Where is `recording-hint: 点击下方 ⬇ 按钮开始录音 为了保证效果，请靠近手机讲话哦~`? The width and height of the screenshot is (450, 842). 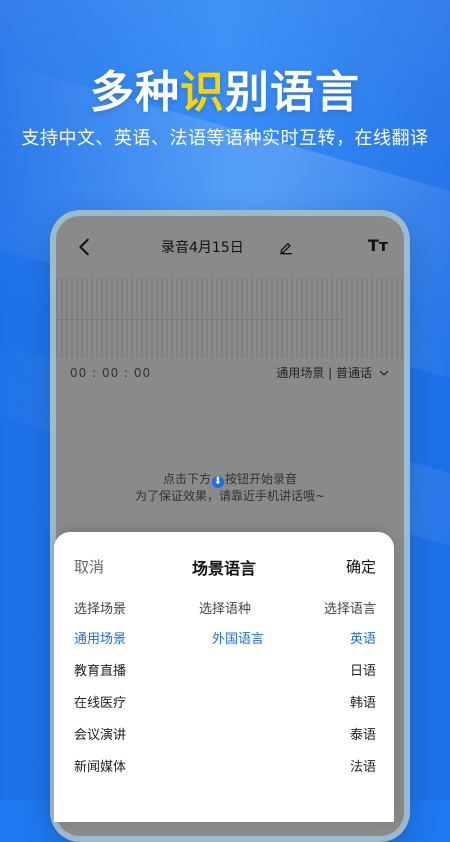
recording-hint: 点击下方 ⬇ 按钮开始录音 为了保证效果，请靠近手机讲话哦~ is located at coordinates (230, 488).